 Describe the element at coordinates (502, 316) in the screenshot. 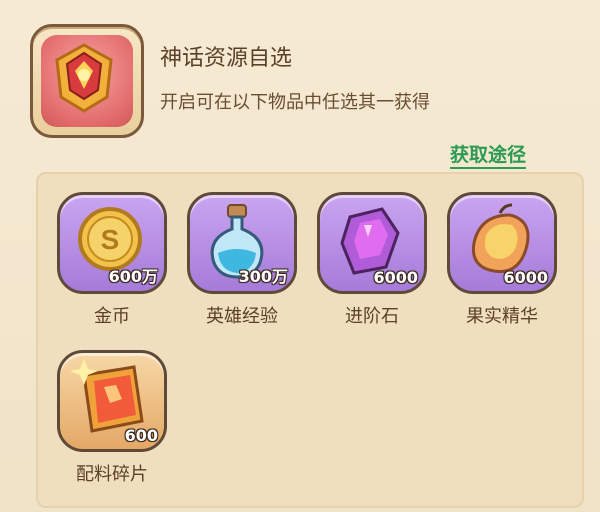

I see `item-name: 果实精华` at that location.